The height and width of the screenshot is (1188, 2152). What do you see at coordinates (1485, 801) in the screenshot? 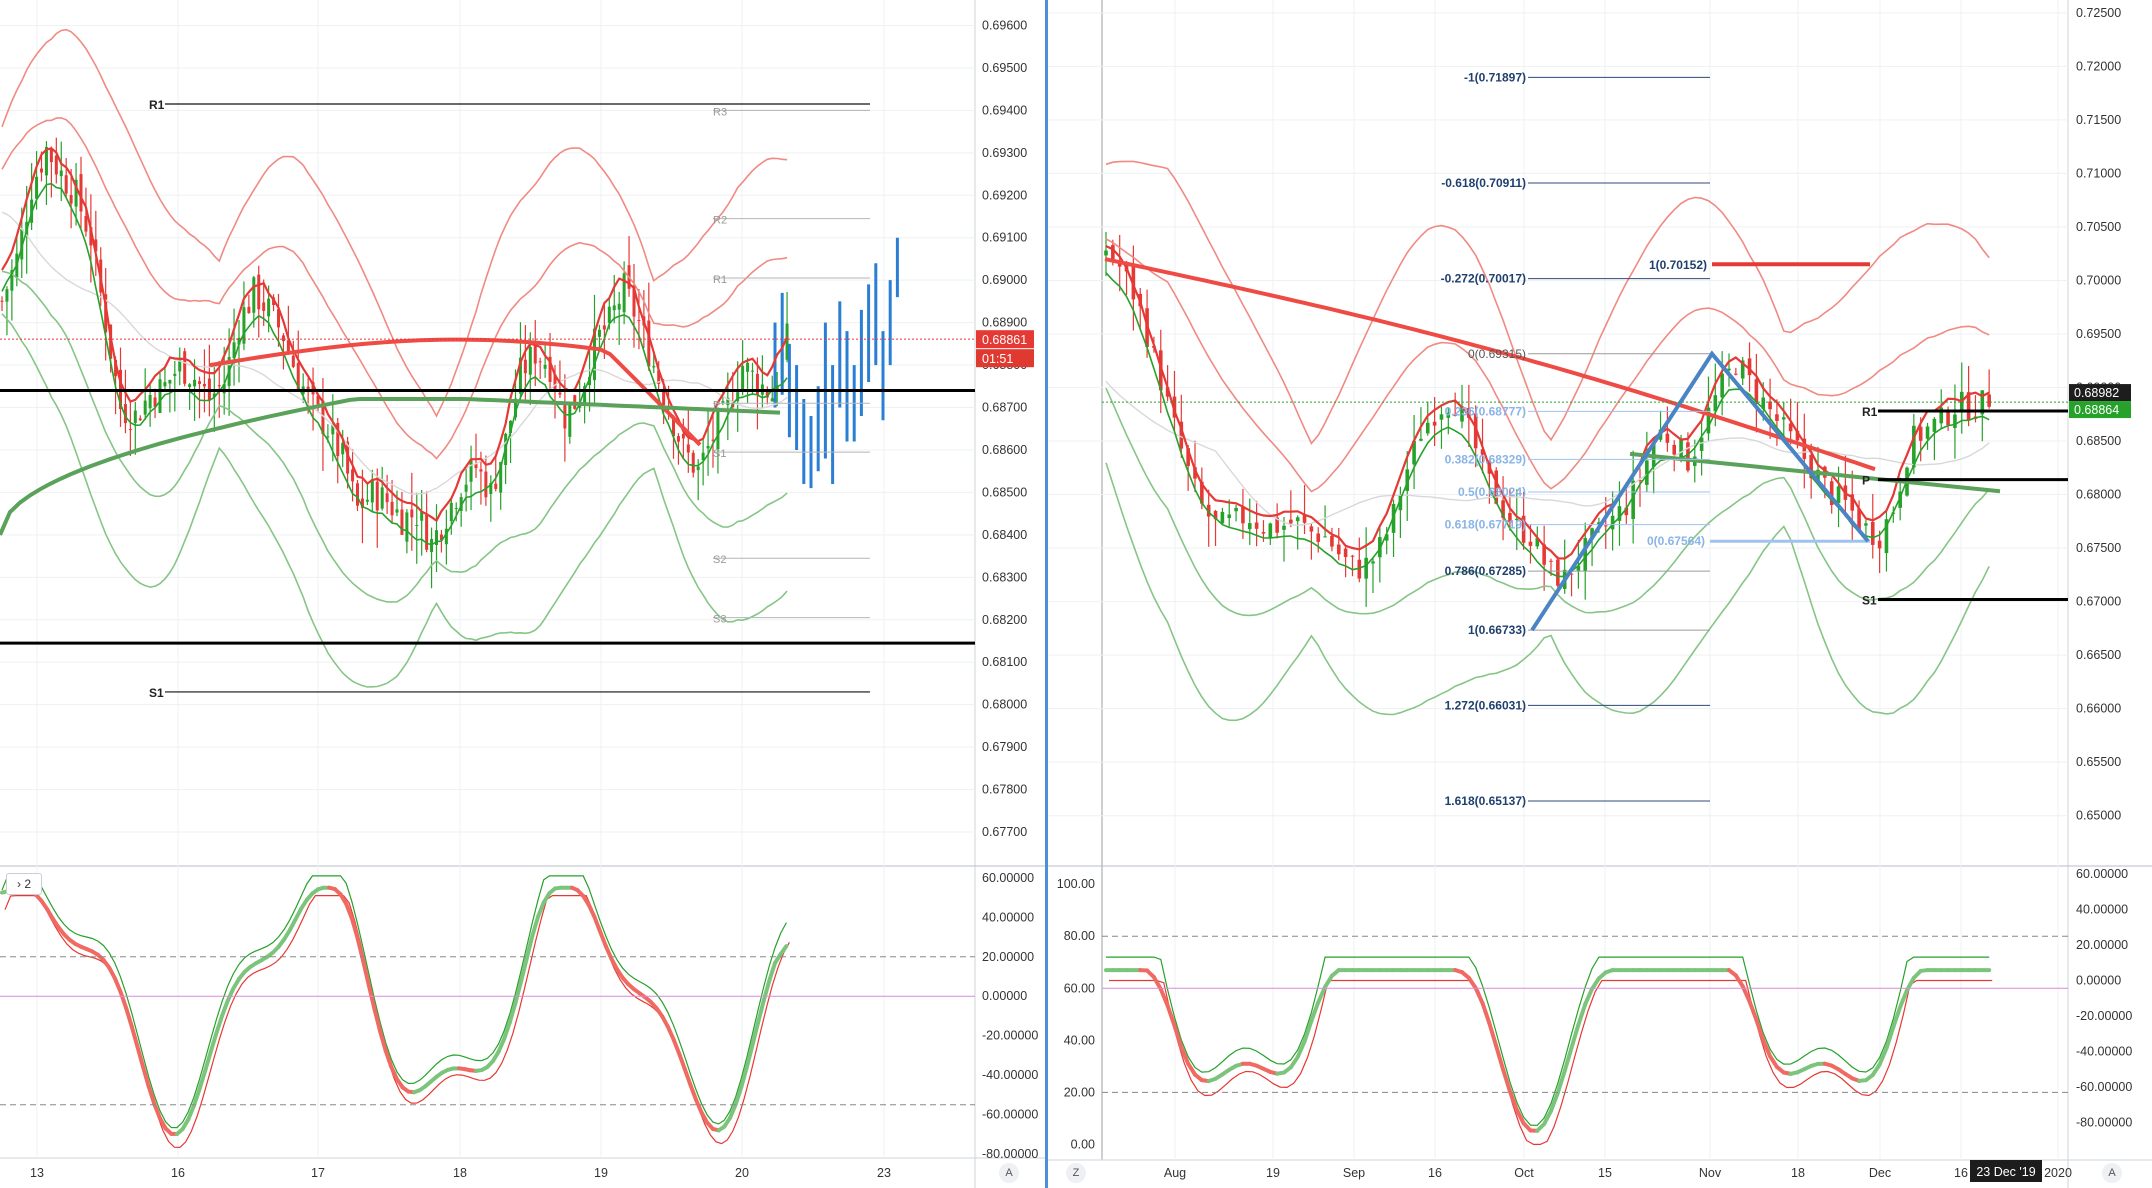
I see `fib-label: 1.618(0.65137)` at bounding box center [1485, 801].